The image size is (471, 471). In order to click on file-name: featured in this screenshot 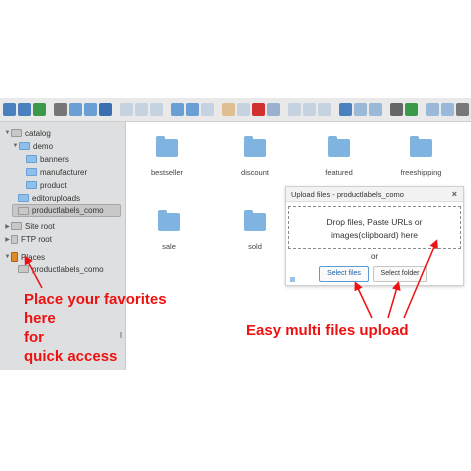, I will do `click(339, 172)`.